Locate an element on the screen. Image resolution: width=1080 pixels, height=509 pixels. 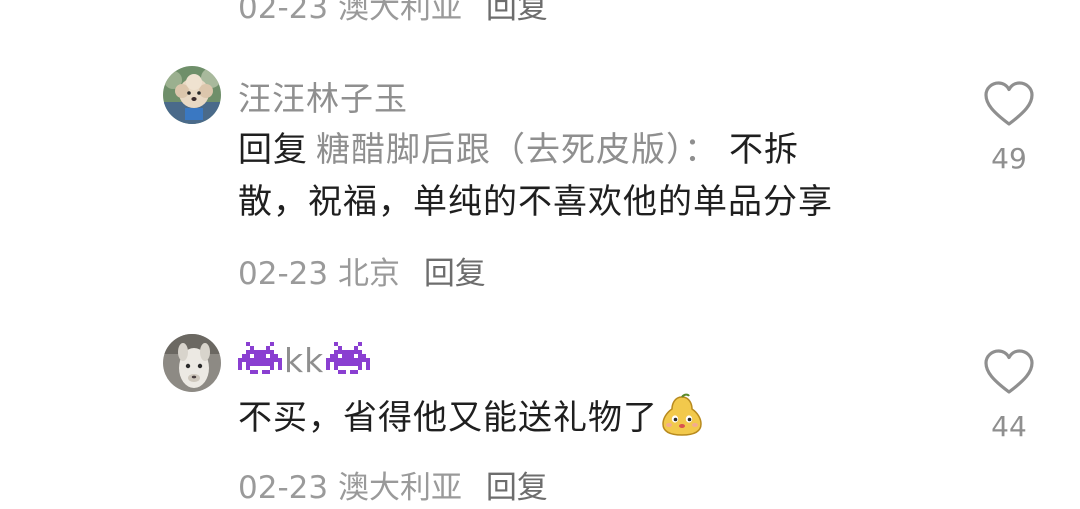
comment-text-line: 回复 糖醋脚后跟（去死皮版）： 不拆 is located at coordinates (583, 150).